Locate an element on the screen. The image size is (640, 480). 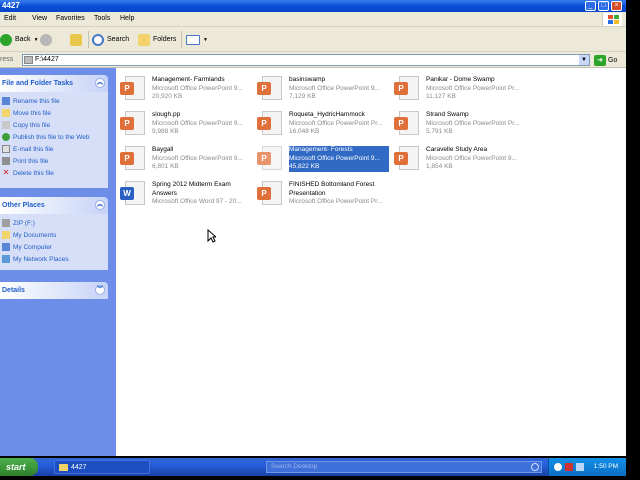
forward-button is located at coordinates (46, 39).